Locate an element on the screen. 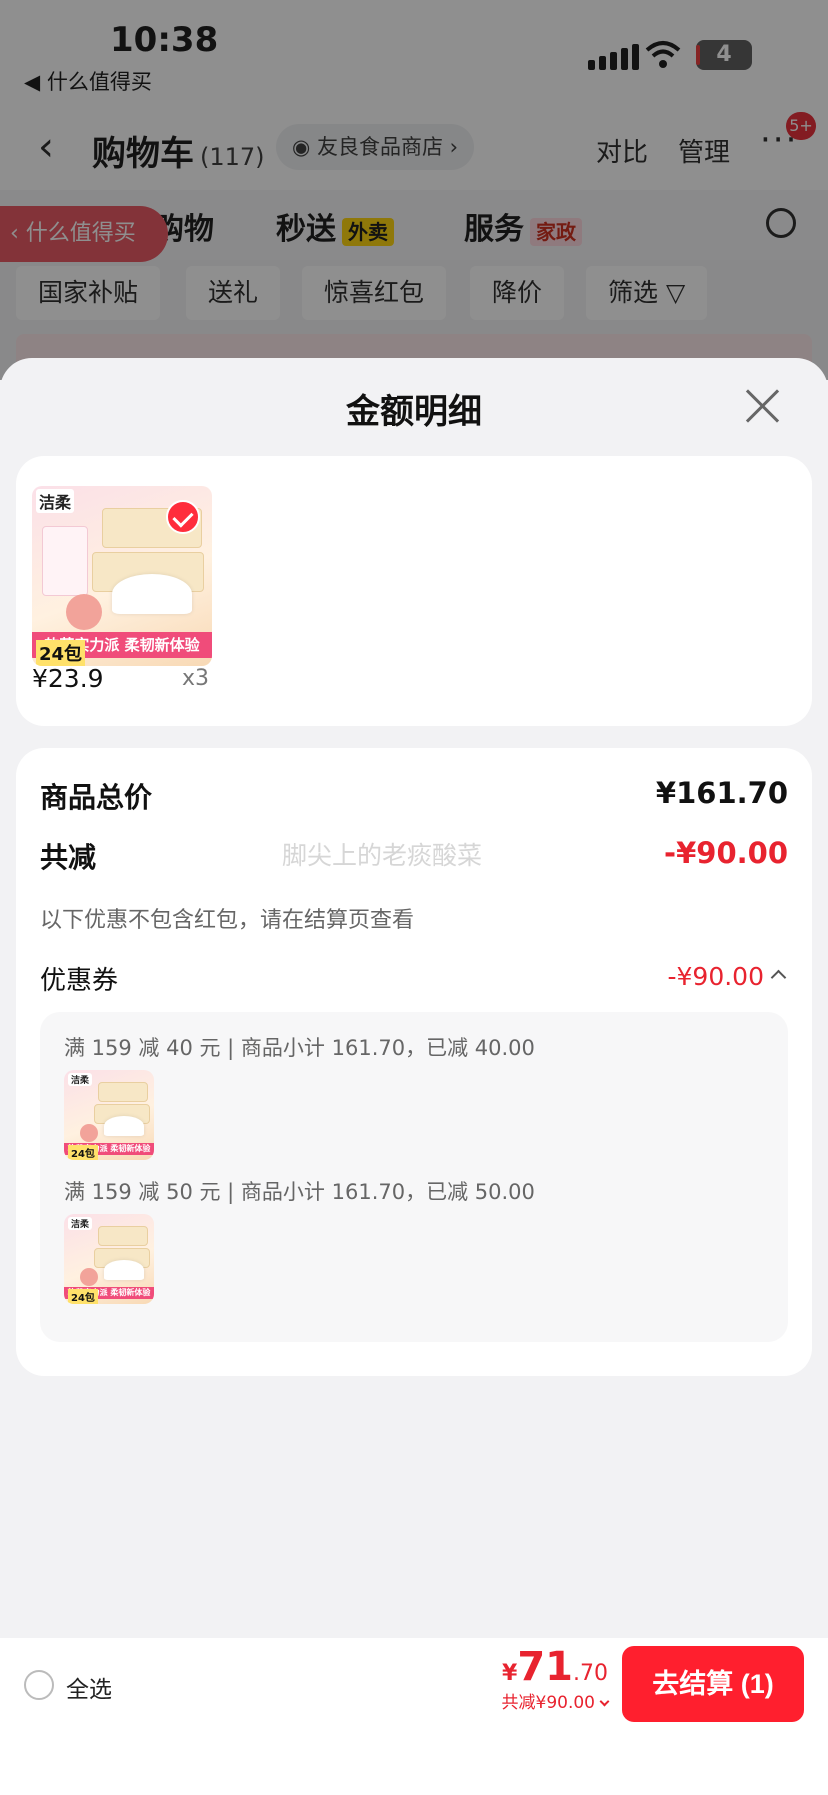 The image size is (828, 1795). chevron-down-icon is located at coordinates (604, 1701).